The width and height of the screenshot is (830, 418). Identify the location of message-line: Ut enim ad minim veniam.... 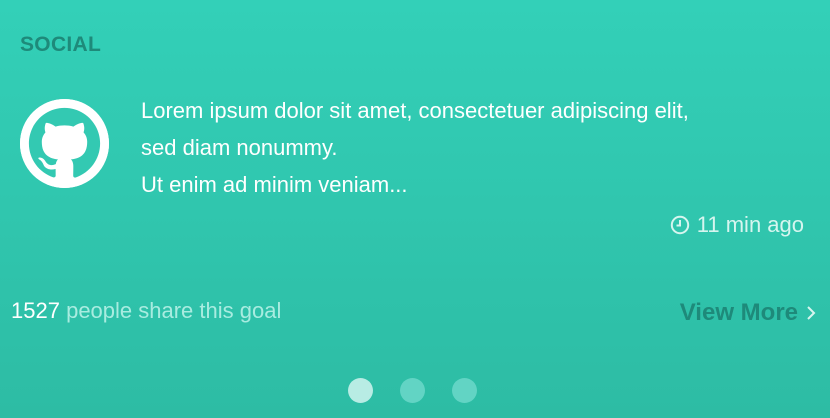
(274, 184).